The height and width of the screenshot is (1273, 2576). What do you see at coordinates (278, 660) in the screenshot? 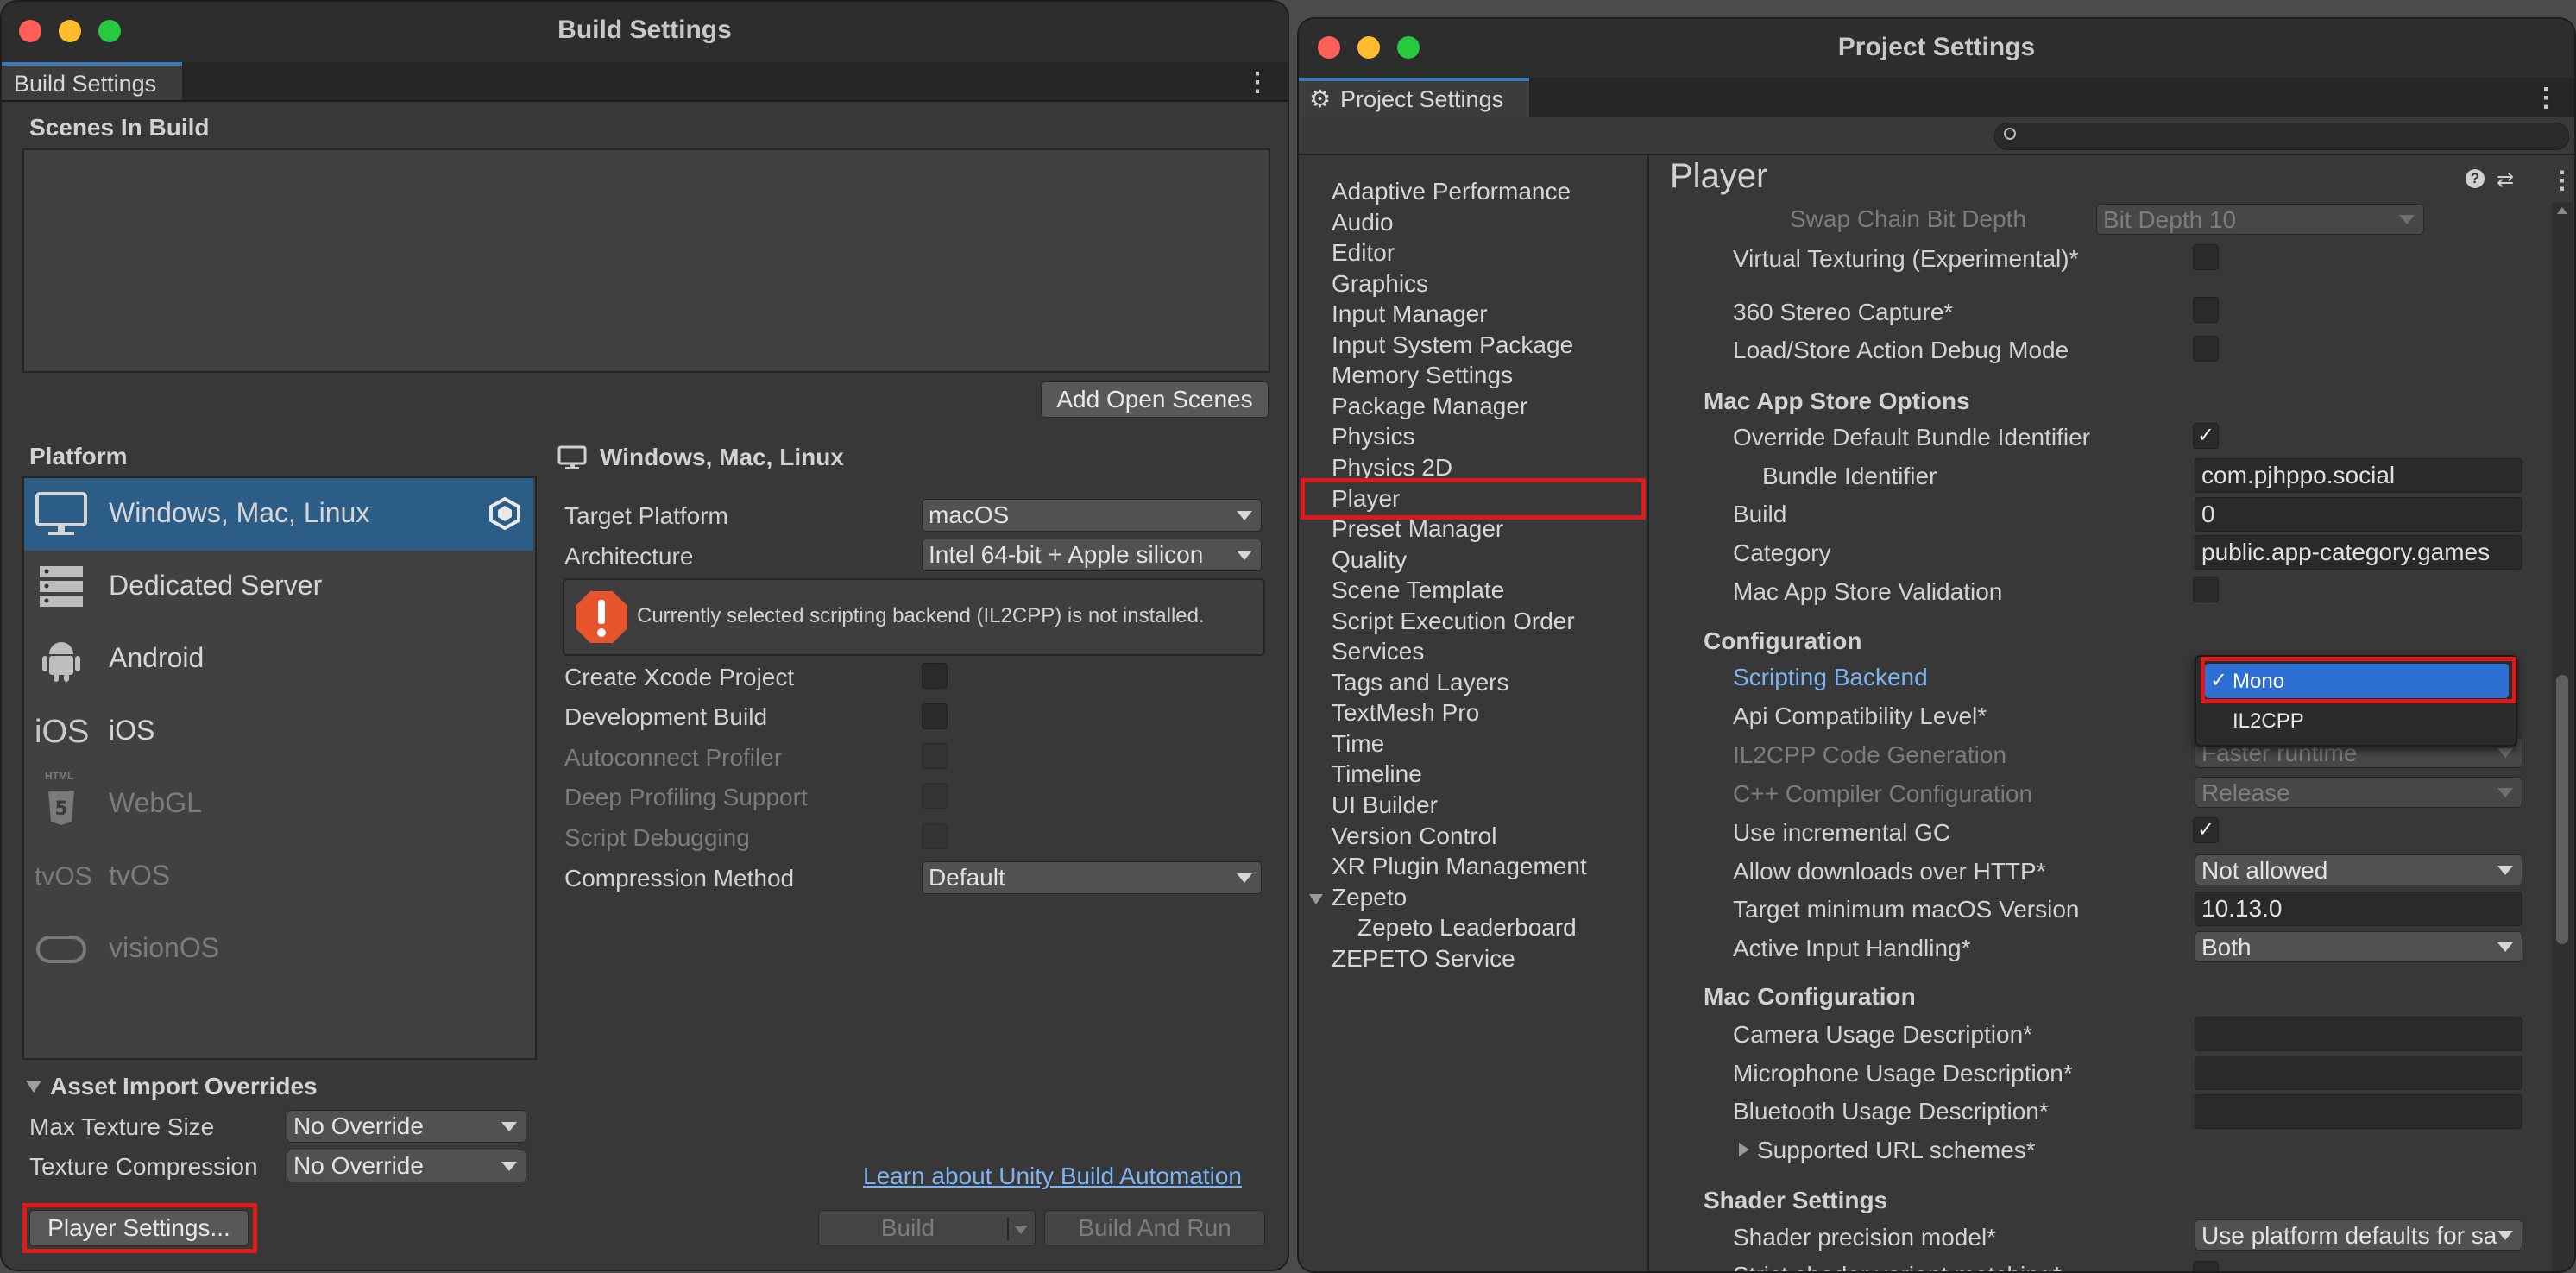
I see `platform-item-android: Android` at bounding box center [278, 660].